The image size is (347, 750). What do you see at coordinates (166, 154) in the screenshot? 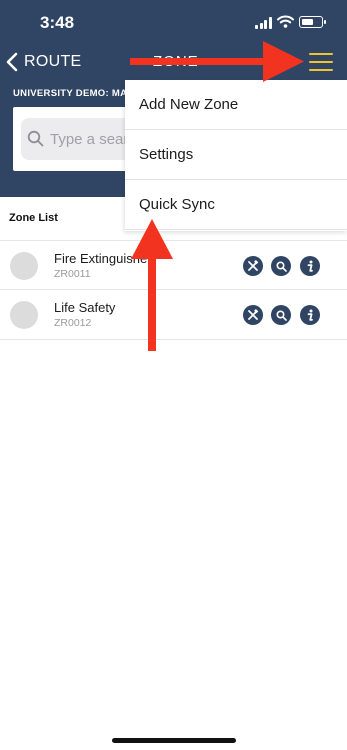
I see `menu-item-label: Settings` at bounding box center [166, 154].